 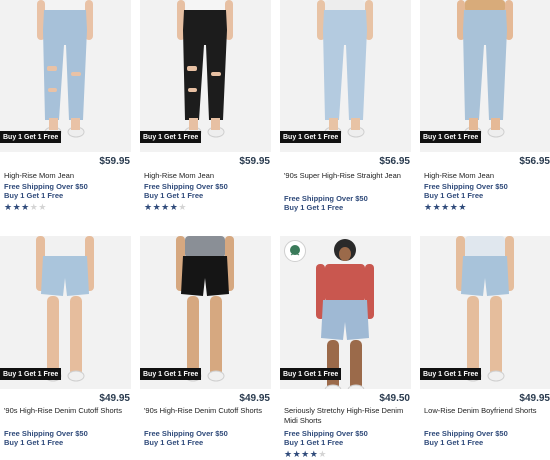 What do you see at coordinates (394, 398) in the screenshot?
I see `product-price: $49.50` at bounding box center [394, 398].